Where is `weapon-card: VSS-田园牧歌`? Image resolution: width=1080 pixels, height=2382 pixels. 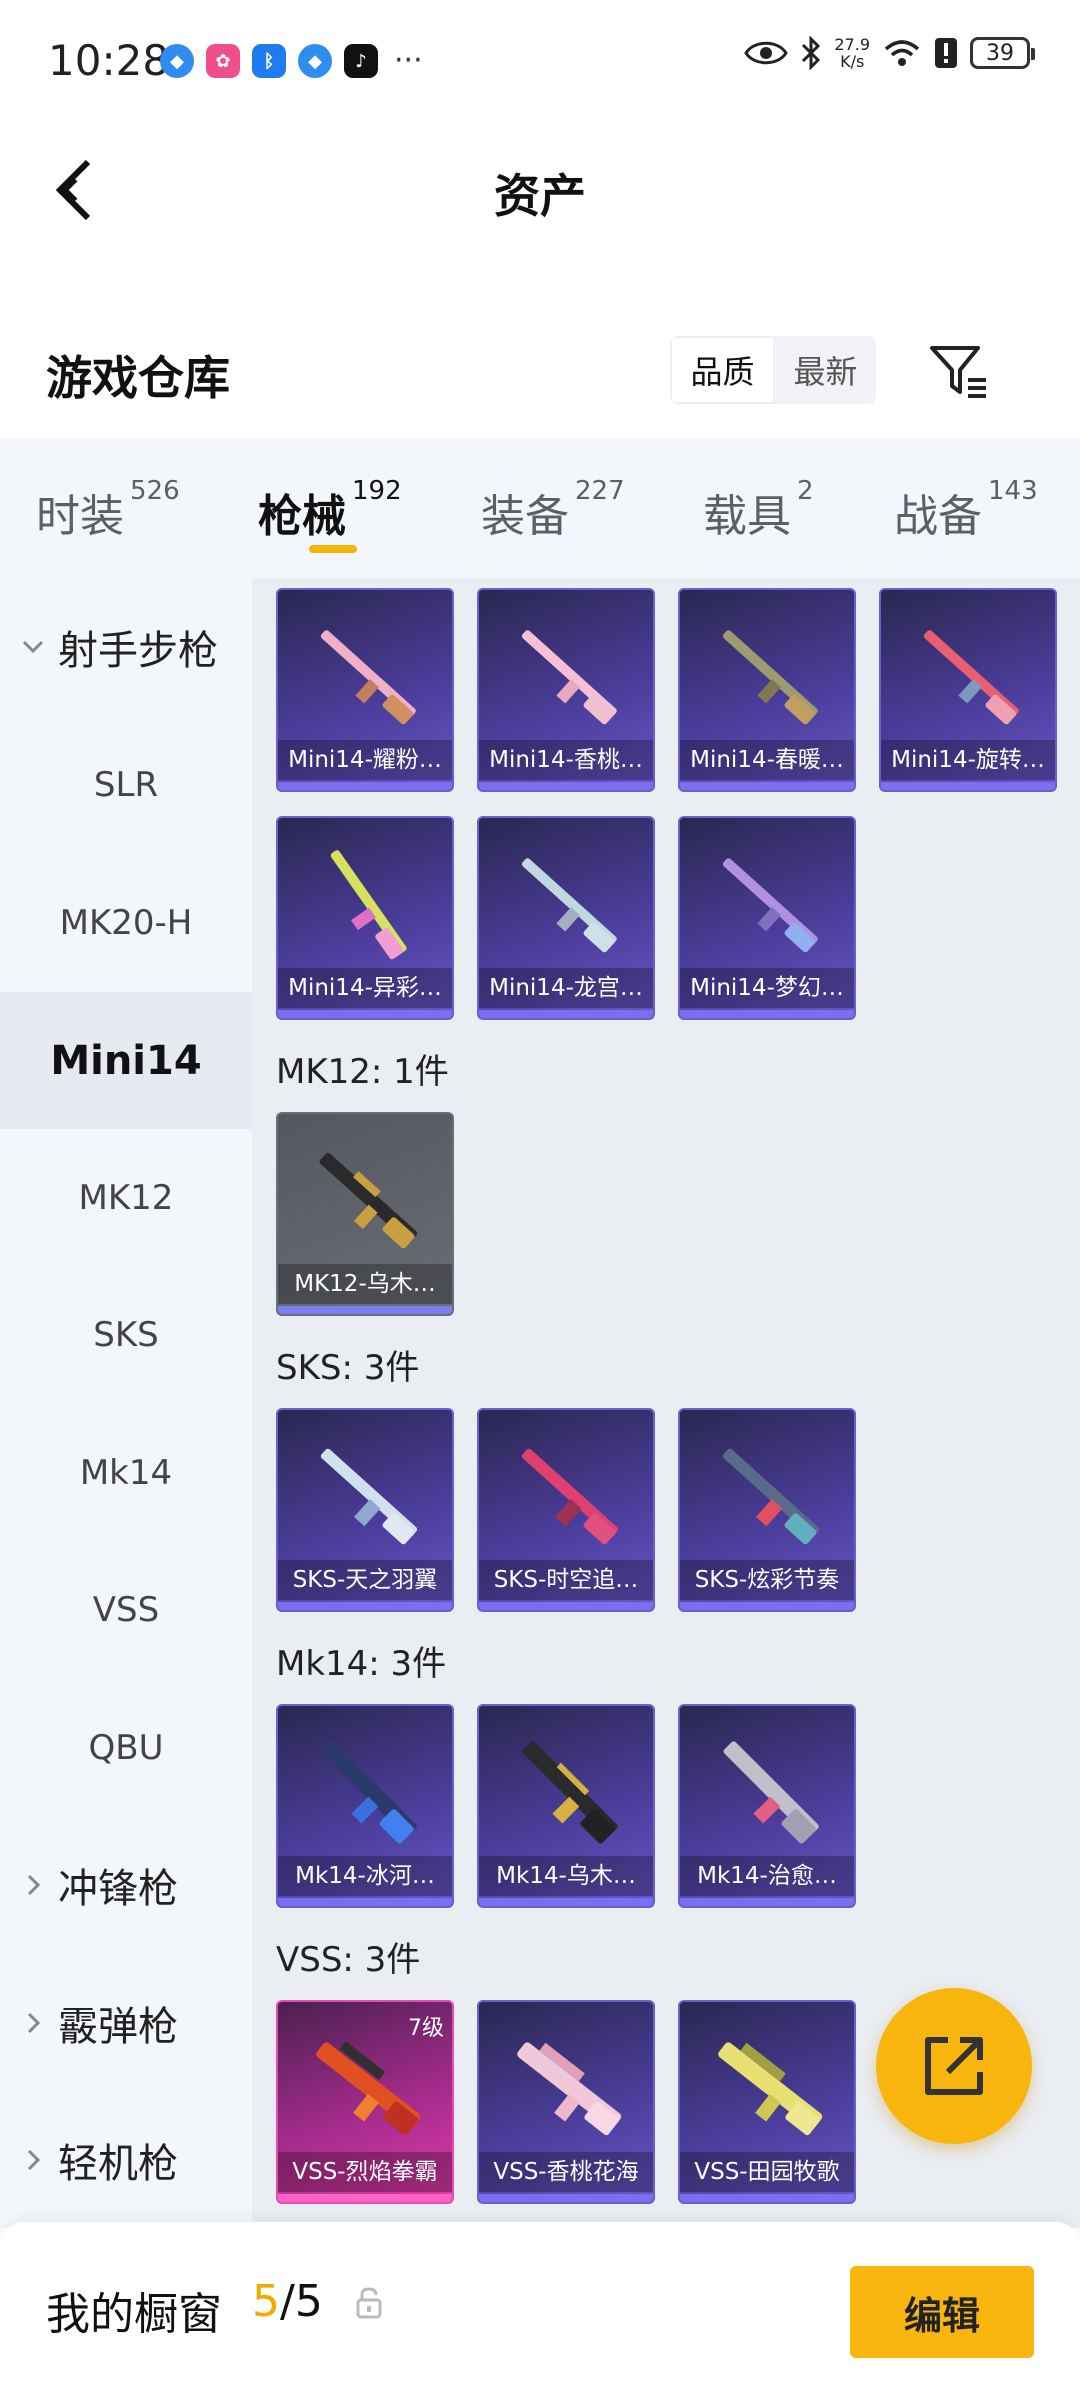
weapon-card: VSS-田园牧歌 is located at coordinates (767, 2102).